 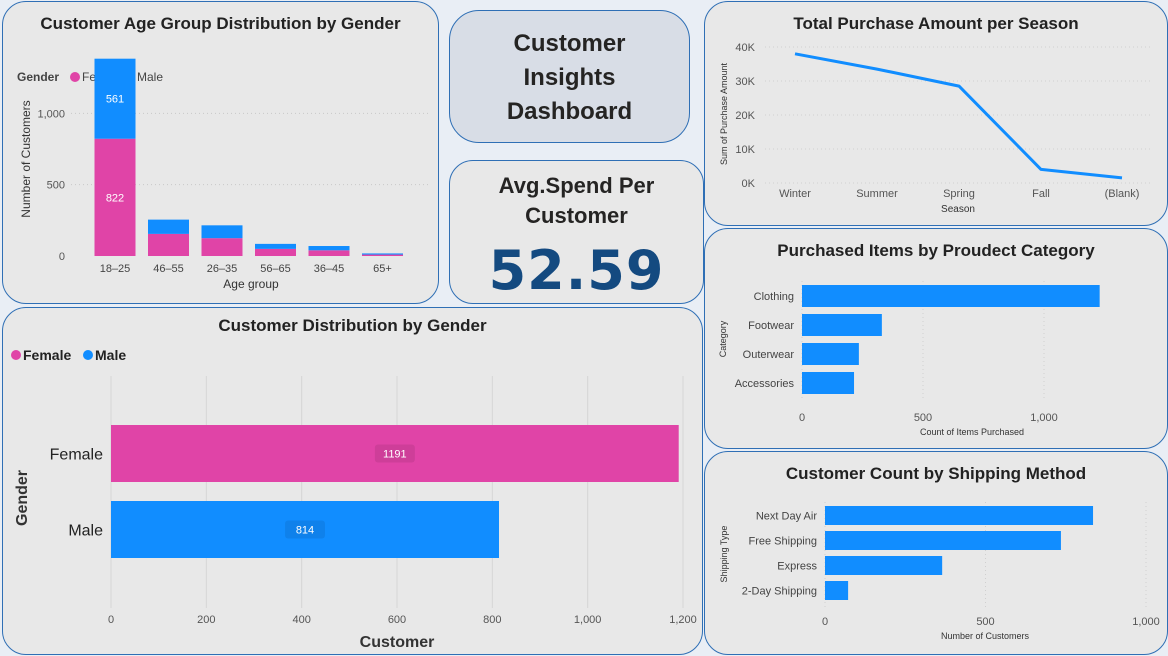 I want to click on bar-outerwear, so click(x=830, y=354).